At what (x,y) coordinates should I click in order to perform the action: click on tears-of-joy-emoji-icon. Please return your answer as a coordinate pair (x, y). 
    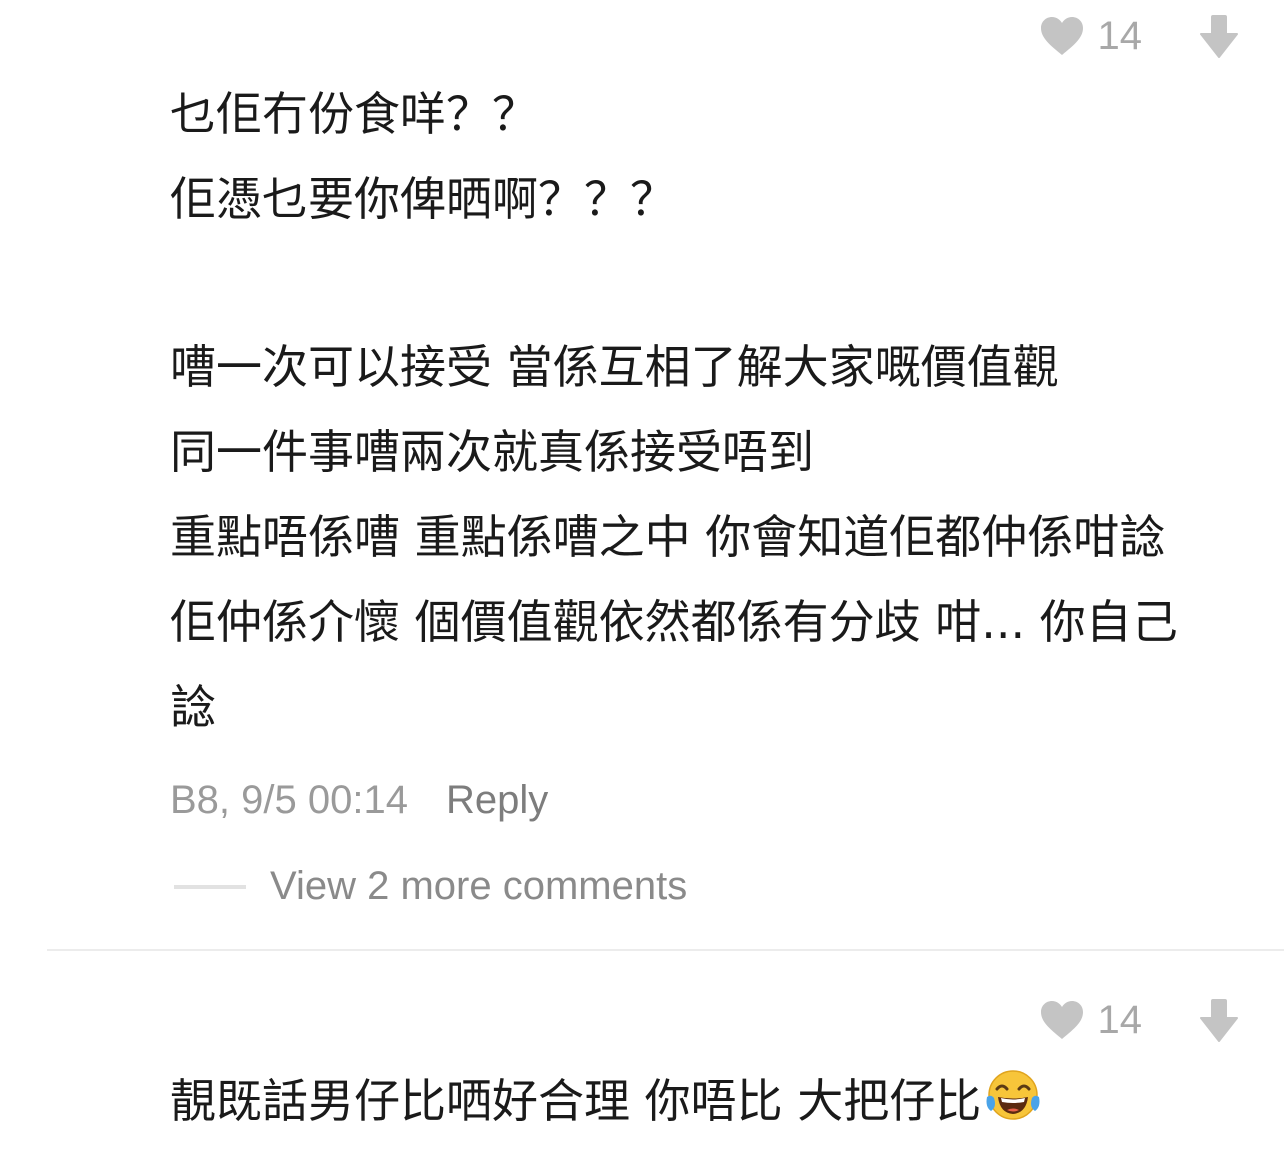
    Looking at the image, I should click on (1013, 1110).